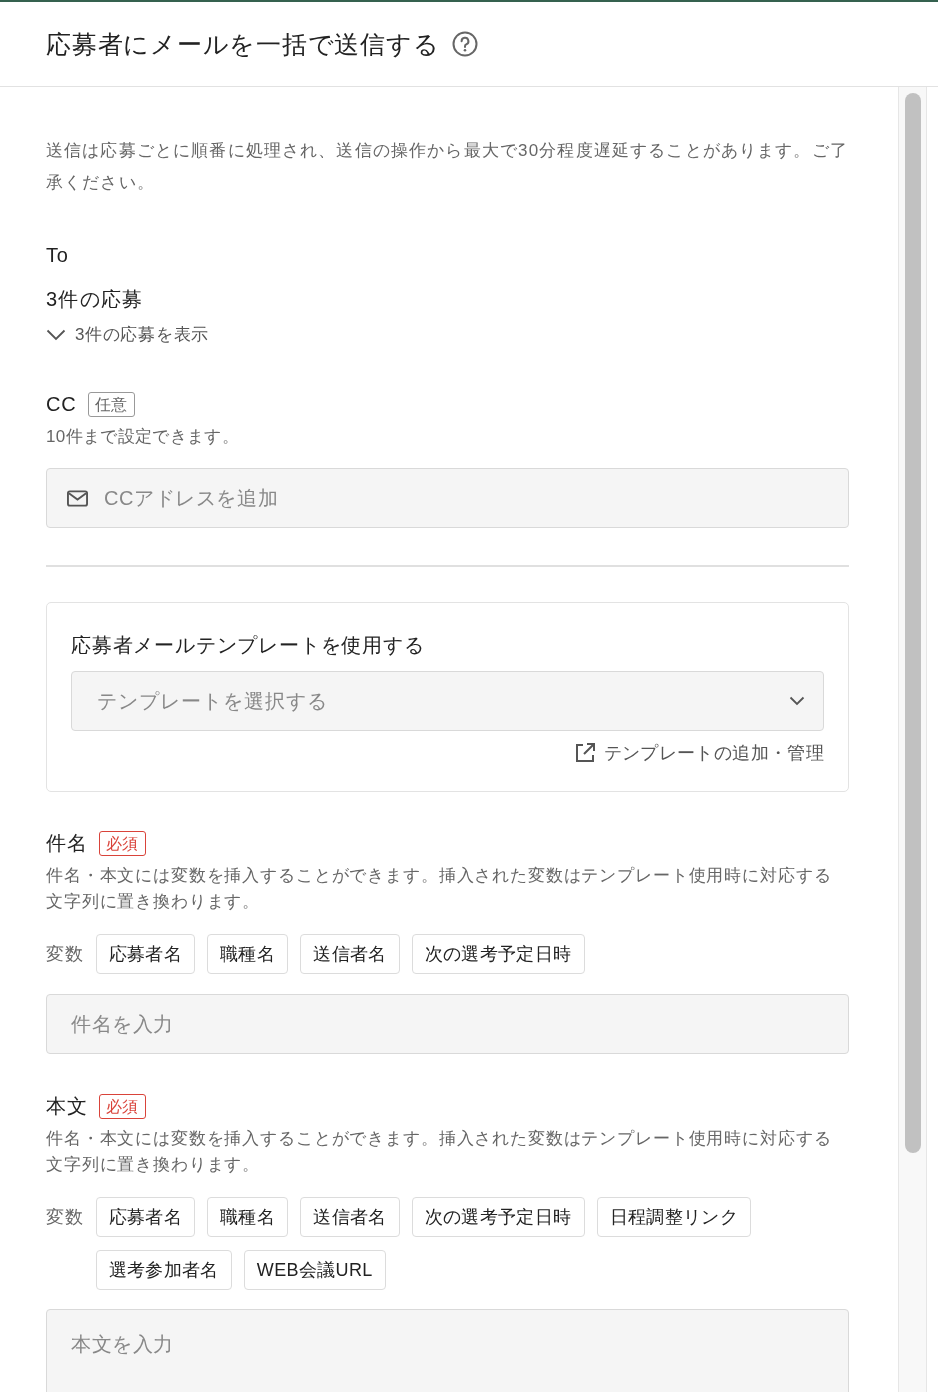 This screenshot has width=938, height=1392. I want to click on variable-chip: 選考参加者名, so click(163, 1270).